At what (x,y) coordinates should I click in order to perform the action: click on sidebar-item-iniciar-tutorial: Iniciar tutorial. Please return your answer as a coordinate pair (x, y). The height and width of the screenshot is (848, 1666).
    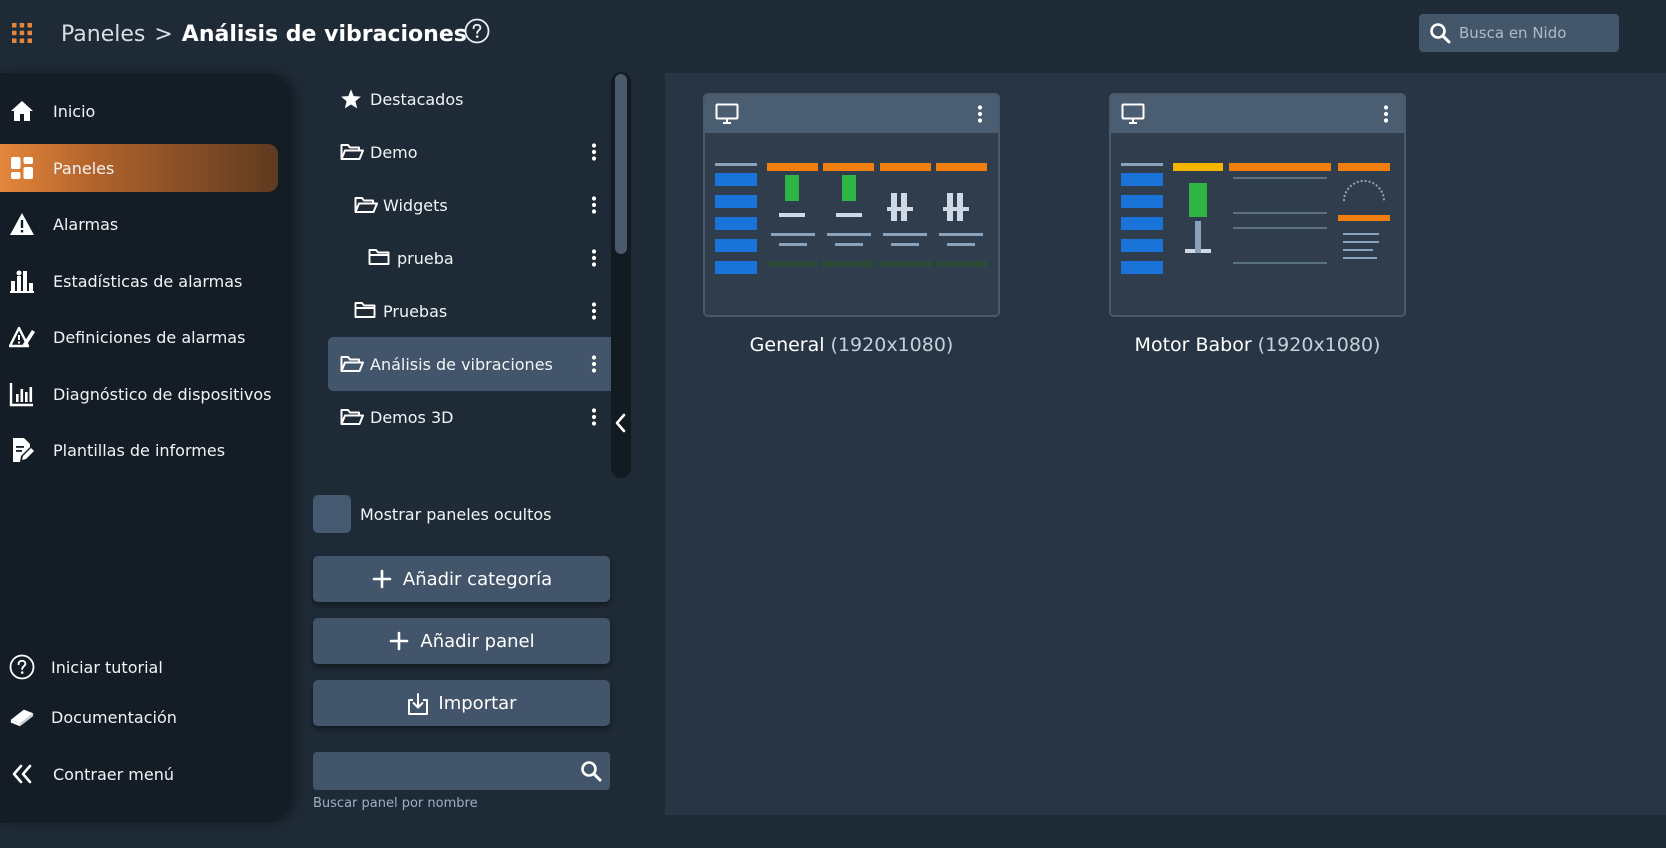
    Looking at the image, I should click on (139, 667).